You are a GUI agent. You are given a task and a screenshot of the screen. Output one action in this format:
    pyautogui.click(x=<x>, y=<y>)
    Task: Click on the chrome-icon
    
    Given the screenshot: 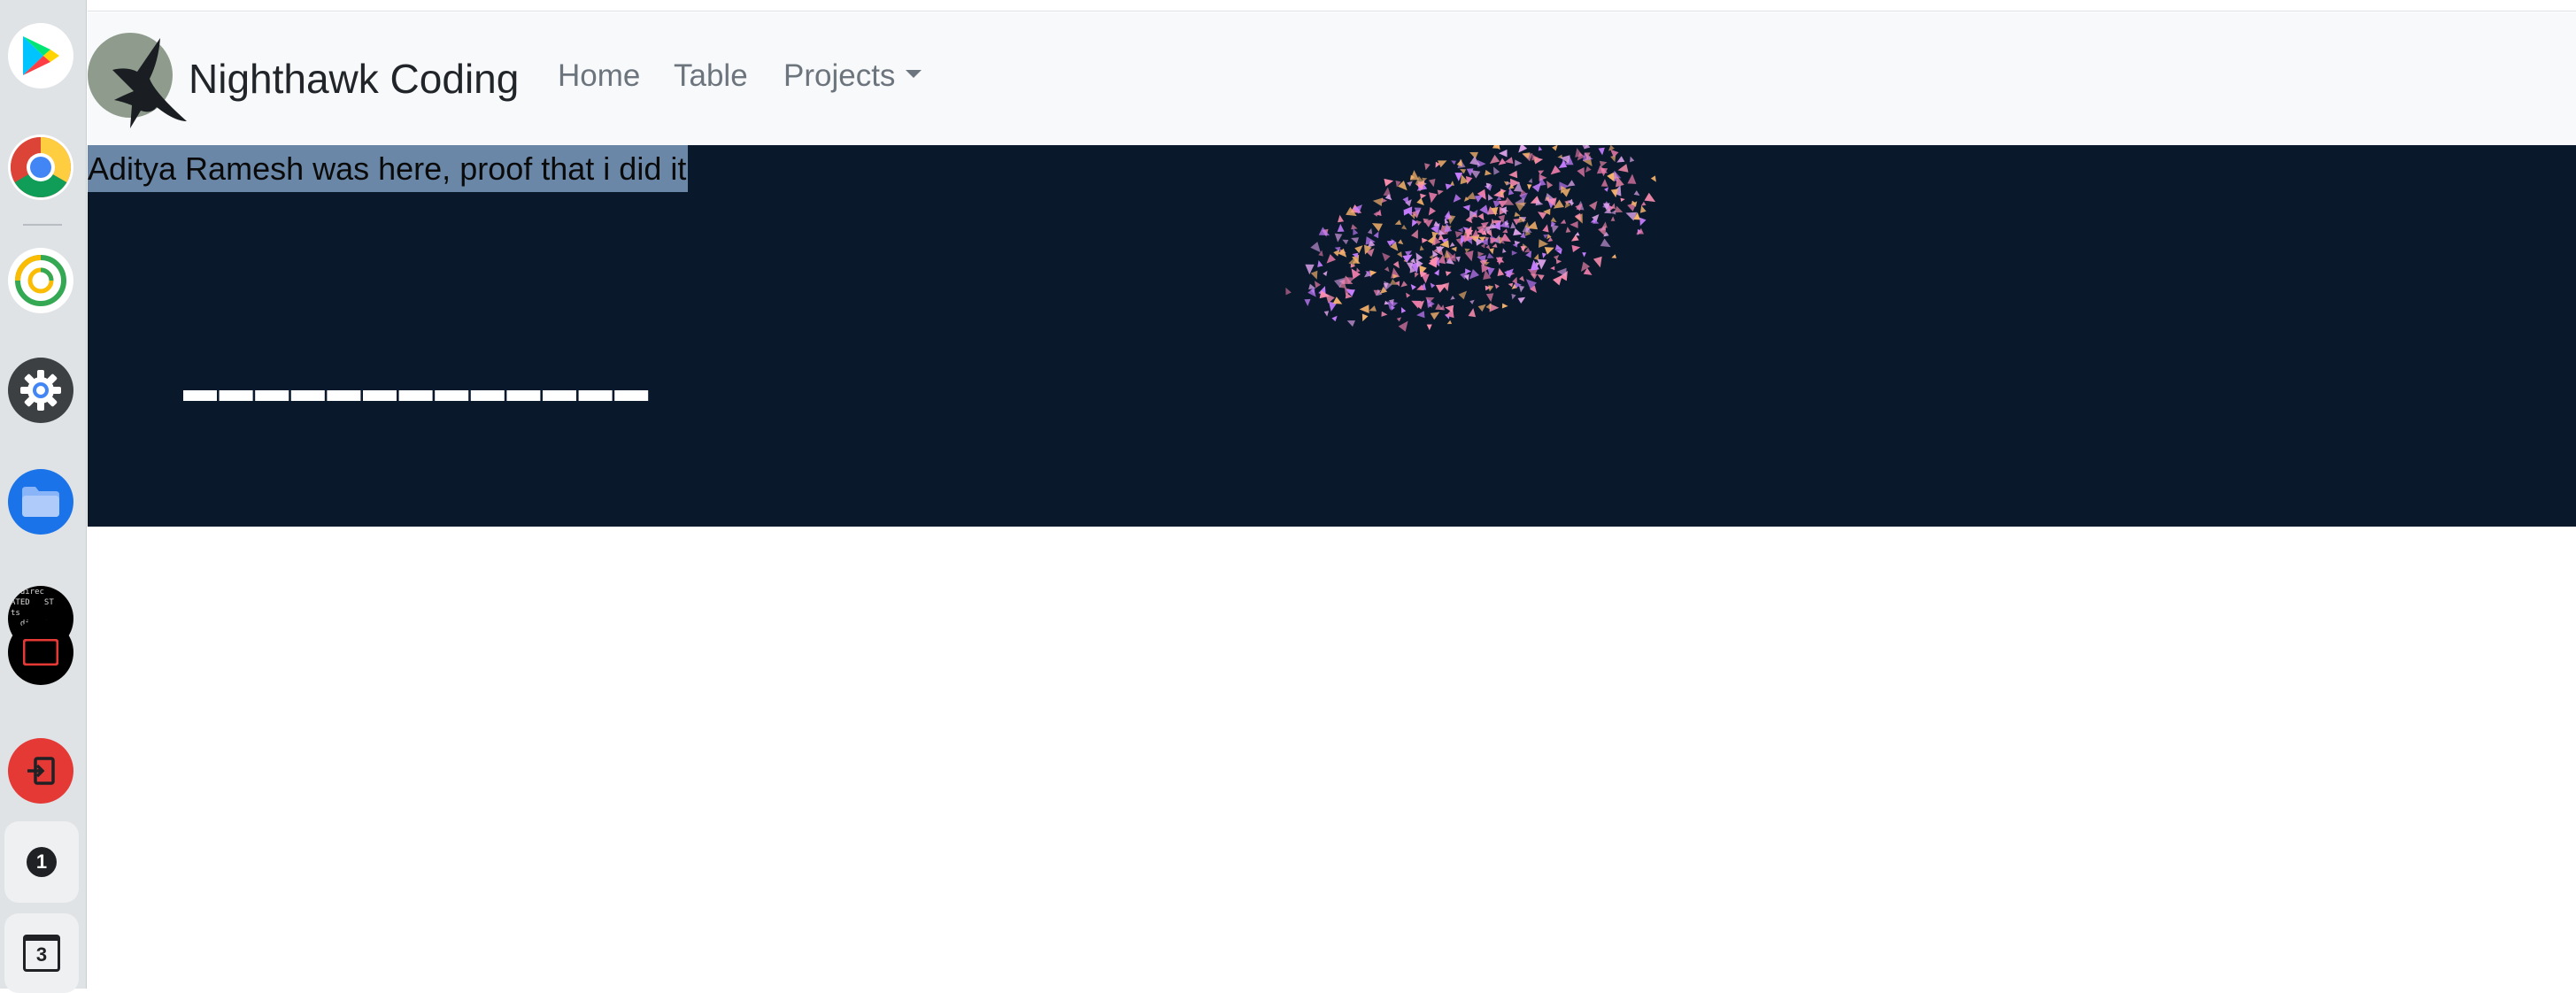 What is the action you would take?
    pyautogui.click(x=40, y=167)
    